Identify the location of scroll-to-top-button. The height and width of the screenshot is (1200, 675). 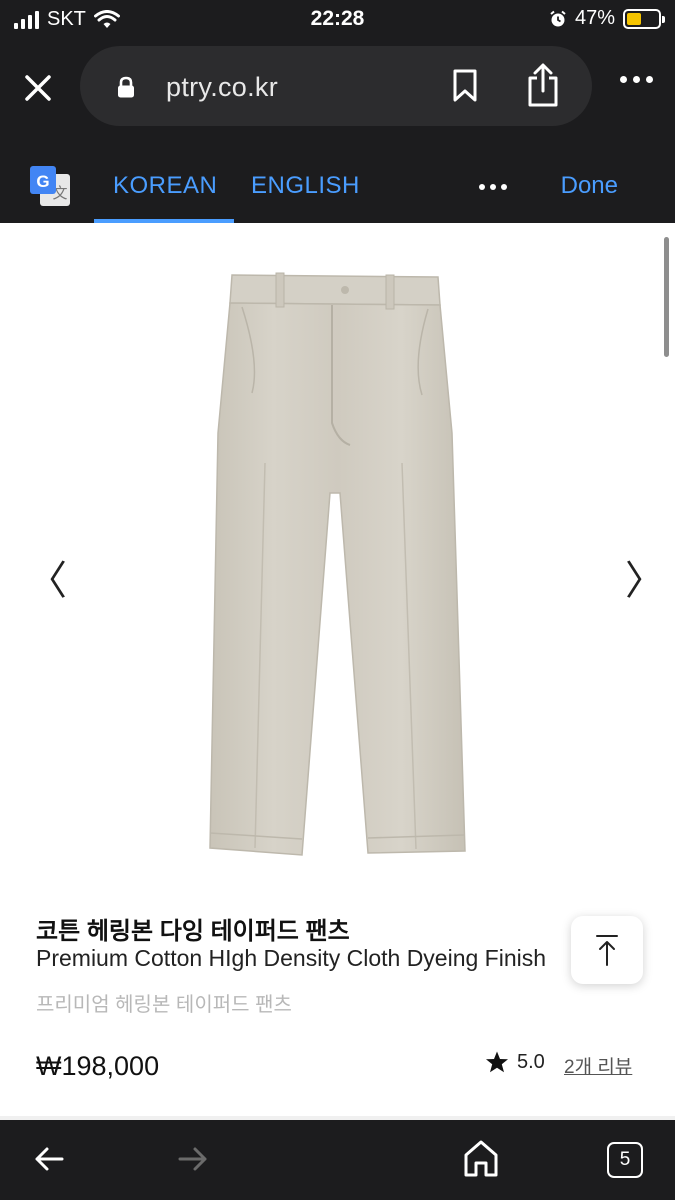
(607, 950).